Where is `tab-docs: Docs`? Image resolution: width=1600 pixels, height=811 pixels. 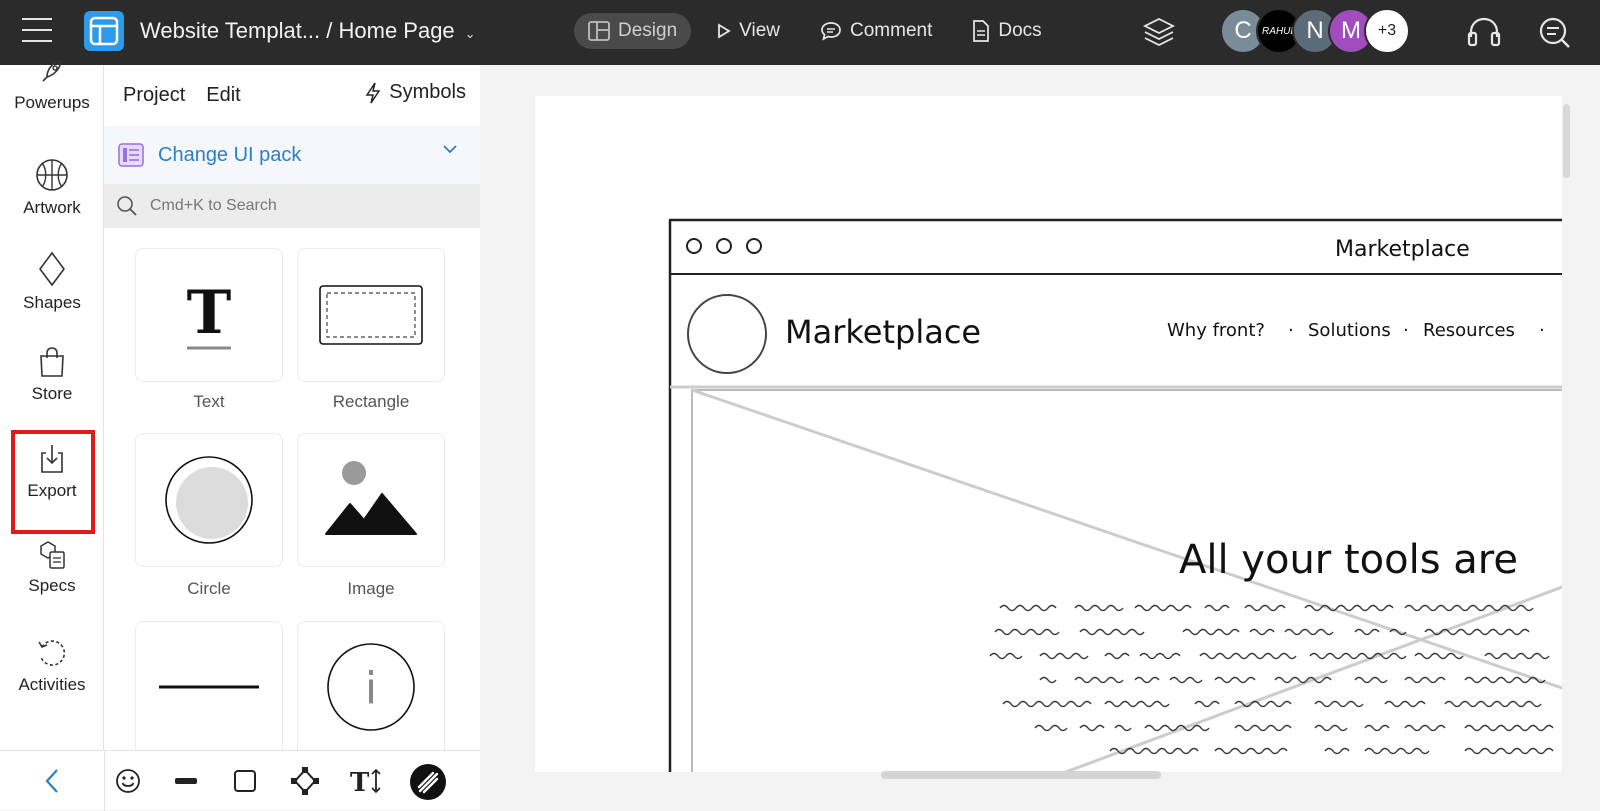
tab-docs: Docs is located at coordinates (1006, 31).